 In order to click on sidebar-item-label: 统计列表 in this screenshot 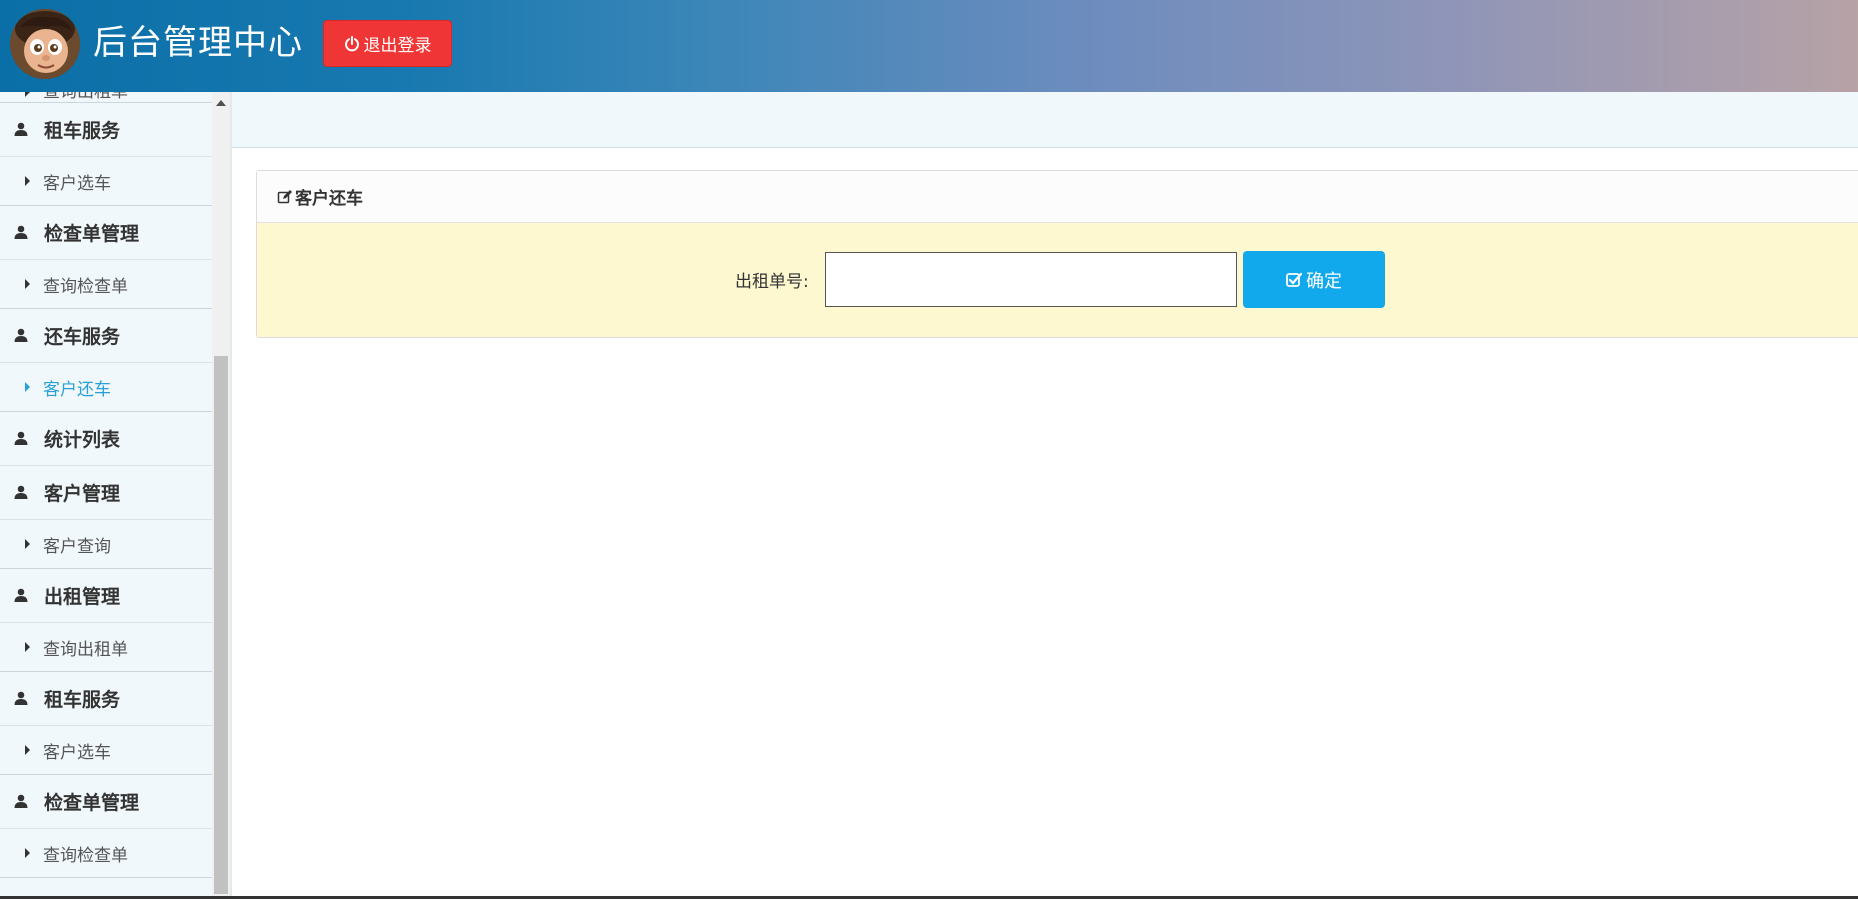, I will do `click(82, 440)`.